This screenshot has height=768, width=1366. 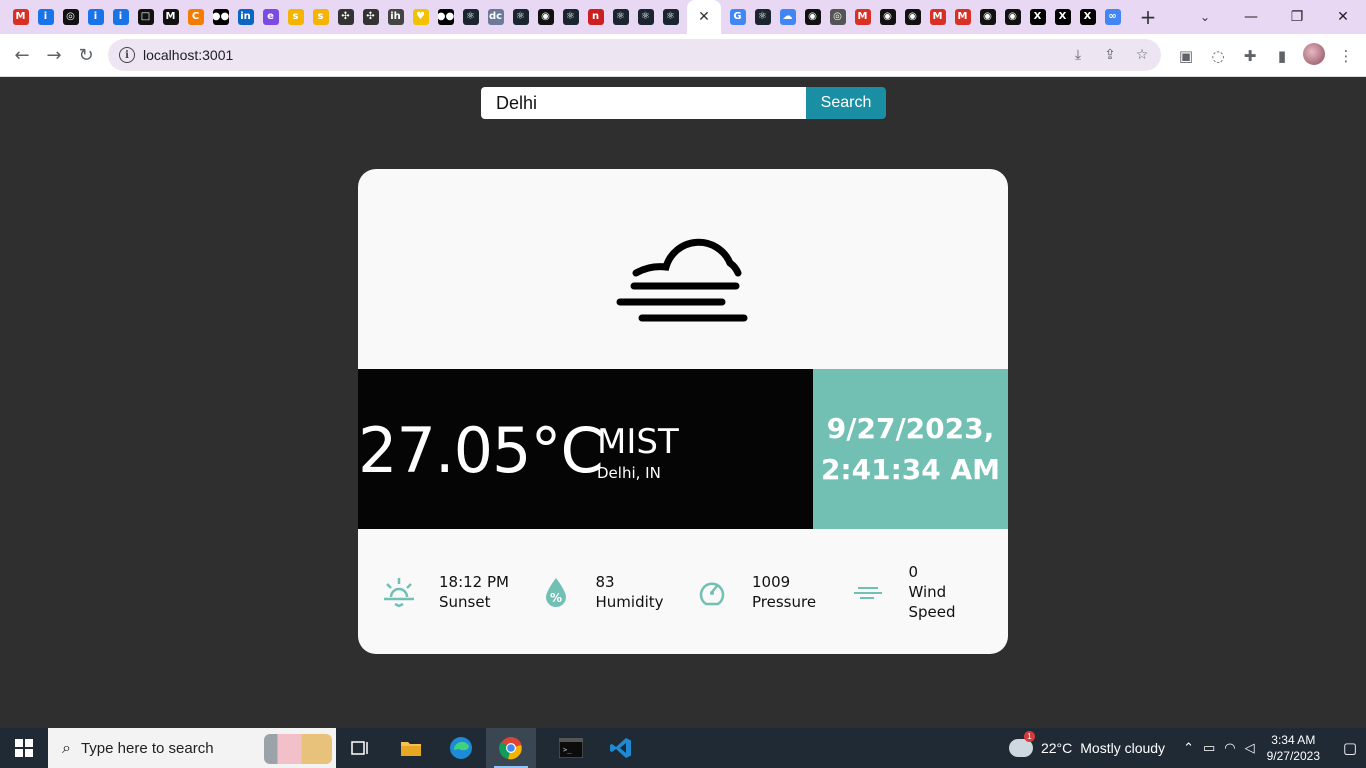 What do you see at coordinates (634, 55) in the screenshot?
I see `address-bar: i localhost:3001 ⤓ ⇪ ☆` at bounding box center [634, 55].